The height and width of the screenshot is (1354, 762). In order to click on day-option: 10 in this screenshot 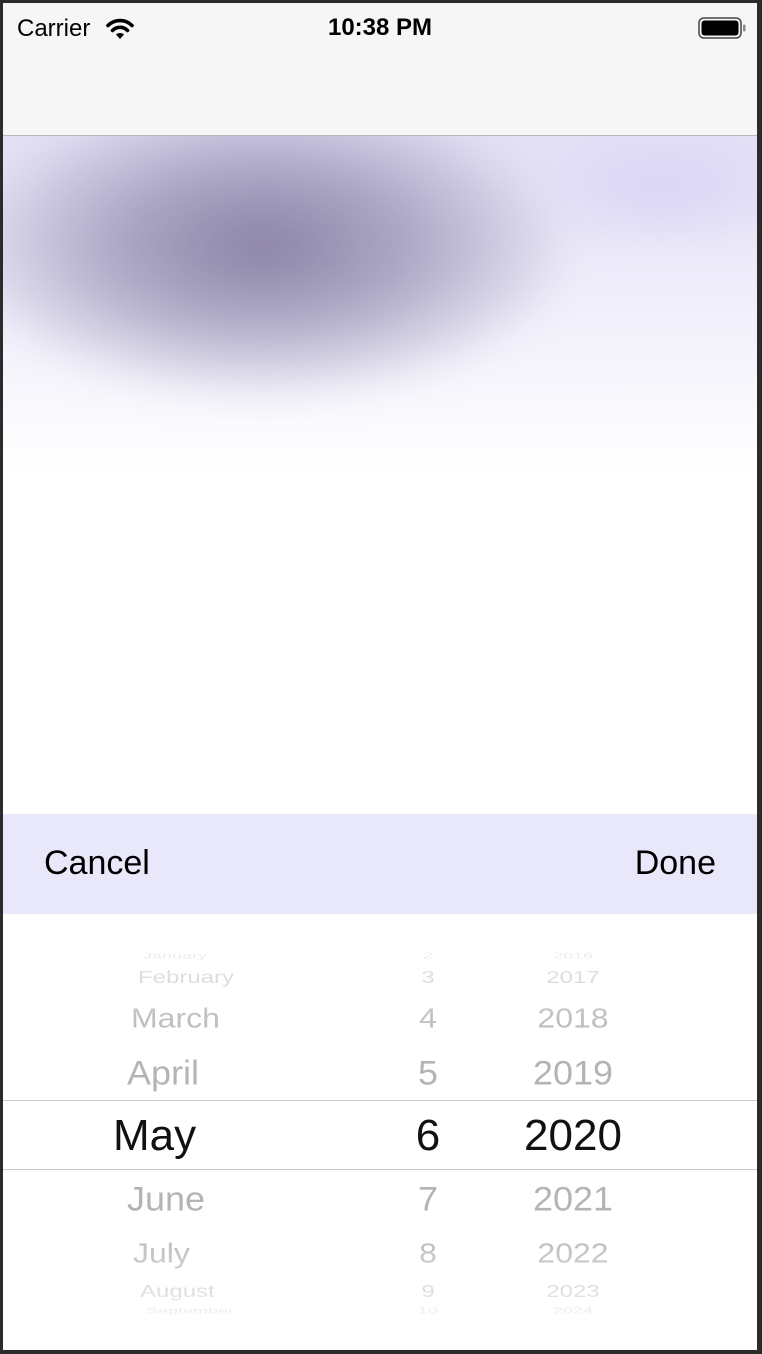, I will do `click(428, 1311)`.